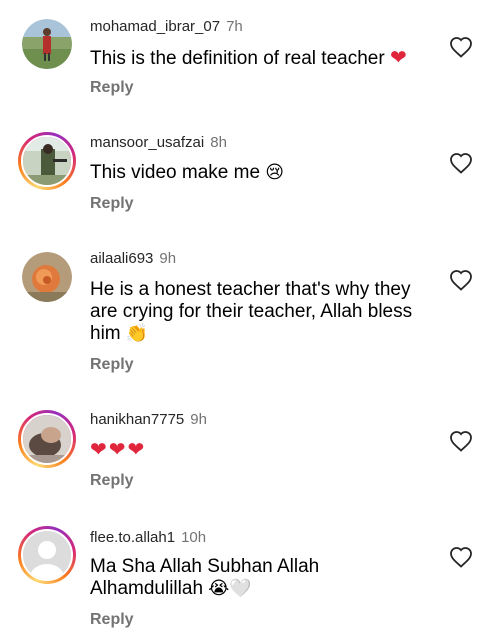  Describe the element at coordinates (275, 172) in the screenshot. I see `crying-face-emoji: 😢` at that location.